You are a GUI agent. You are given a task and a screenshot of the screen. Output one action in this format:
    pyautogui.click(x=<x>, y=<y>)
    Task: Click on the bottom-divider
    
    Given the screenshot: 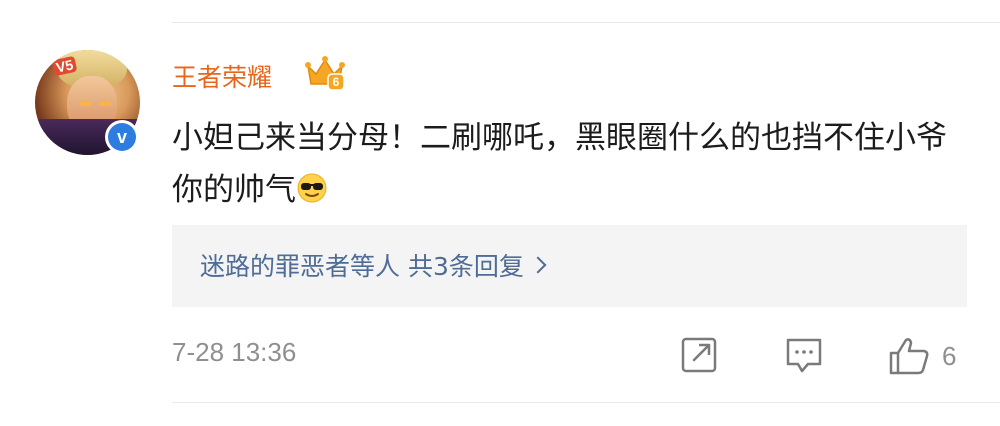 What is the action you would take?
    pyautogui.click(x=586, y=402)
    